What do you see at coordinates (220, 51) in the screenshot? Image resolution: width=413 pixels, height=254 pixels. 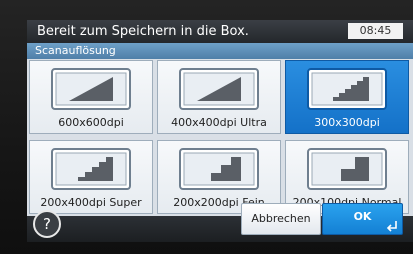 I see `section-header: Scanauflösung` at bounding box center [220, 51].